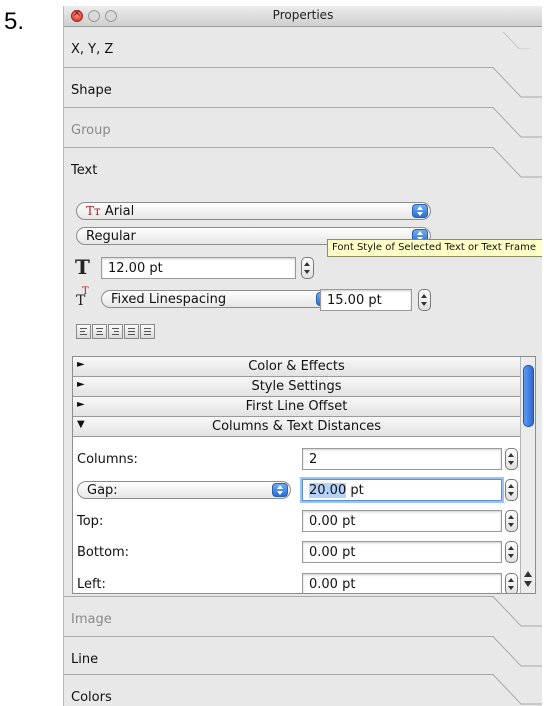 The height and width of the screenshot is (706, 544). I want to click on font-size-stepper, so click(307, 268).